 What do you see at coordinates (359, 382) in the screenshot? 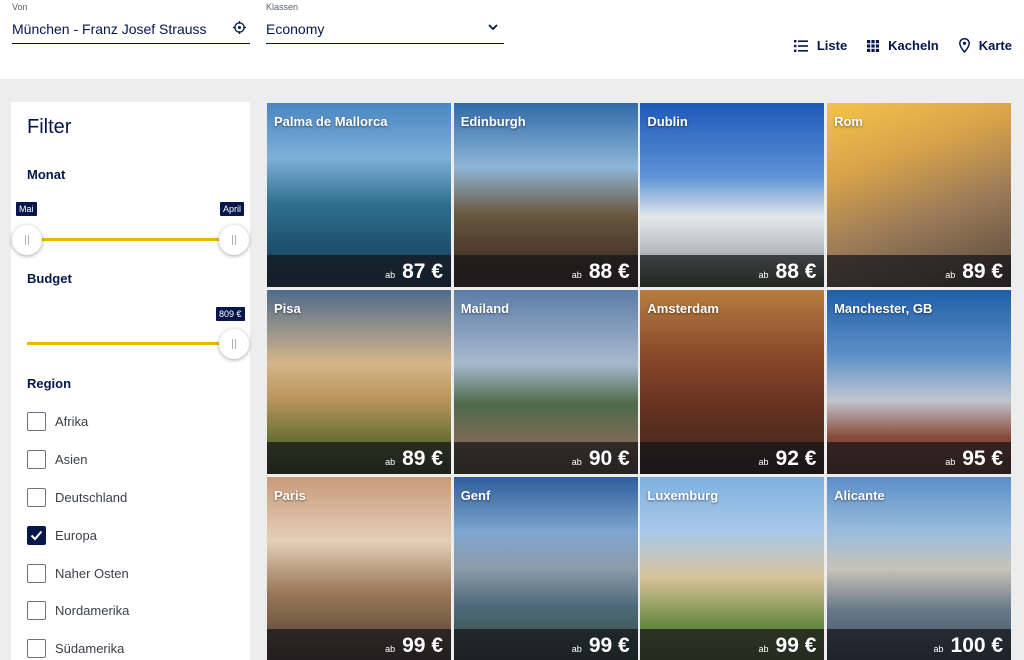
I see `destination-tile: Pisa ab 89 €` at bounding box center [359, 382].